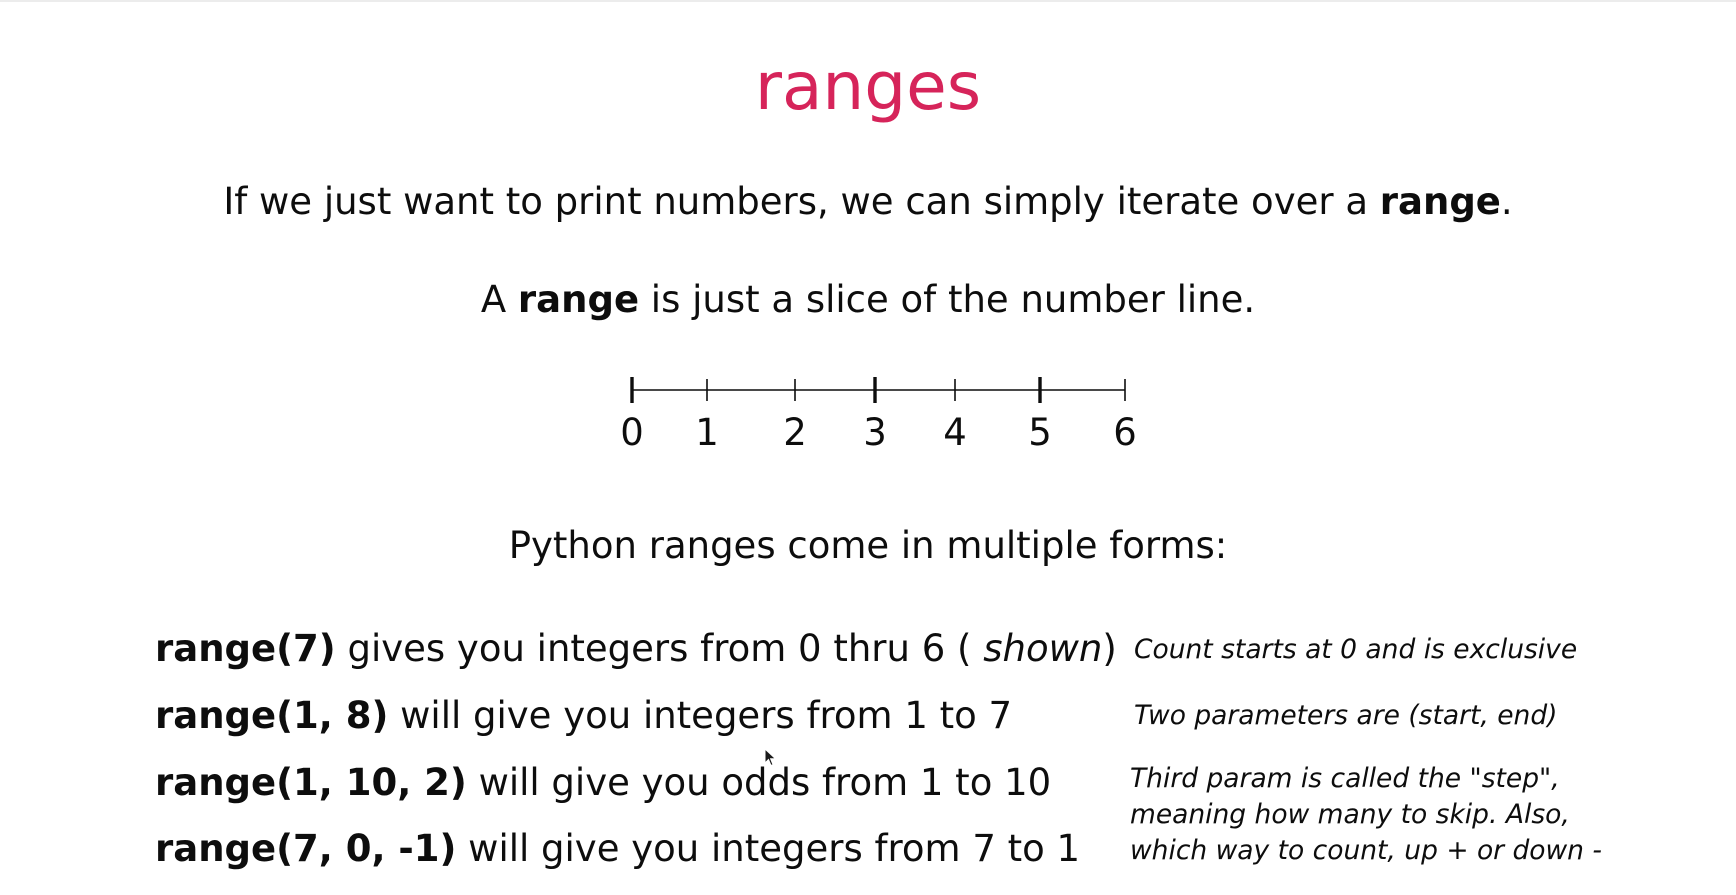 The image size is (1736, 895). What do you see at coordinates (311, 782) in the screenshot?
I see `range-form-code: range(1, 10, 2)` at bounding box center [311, 782].